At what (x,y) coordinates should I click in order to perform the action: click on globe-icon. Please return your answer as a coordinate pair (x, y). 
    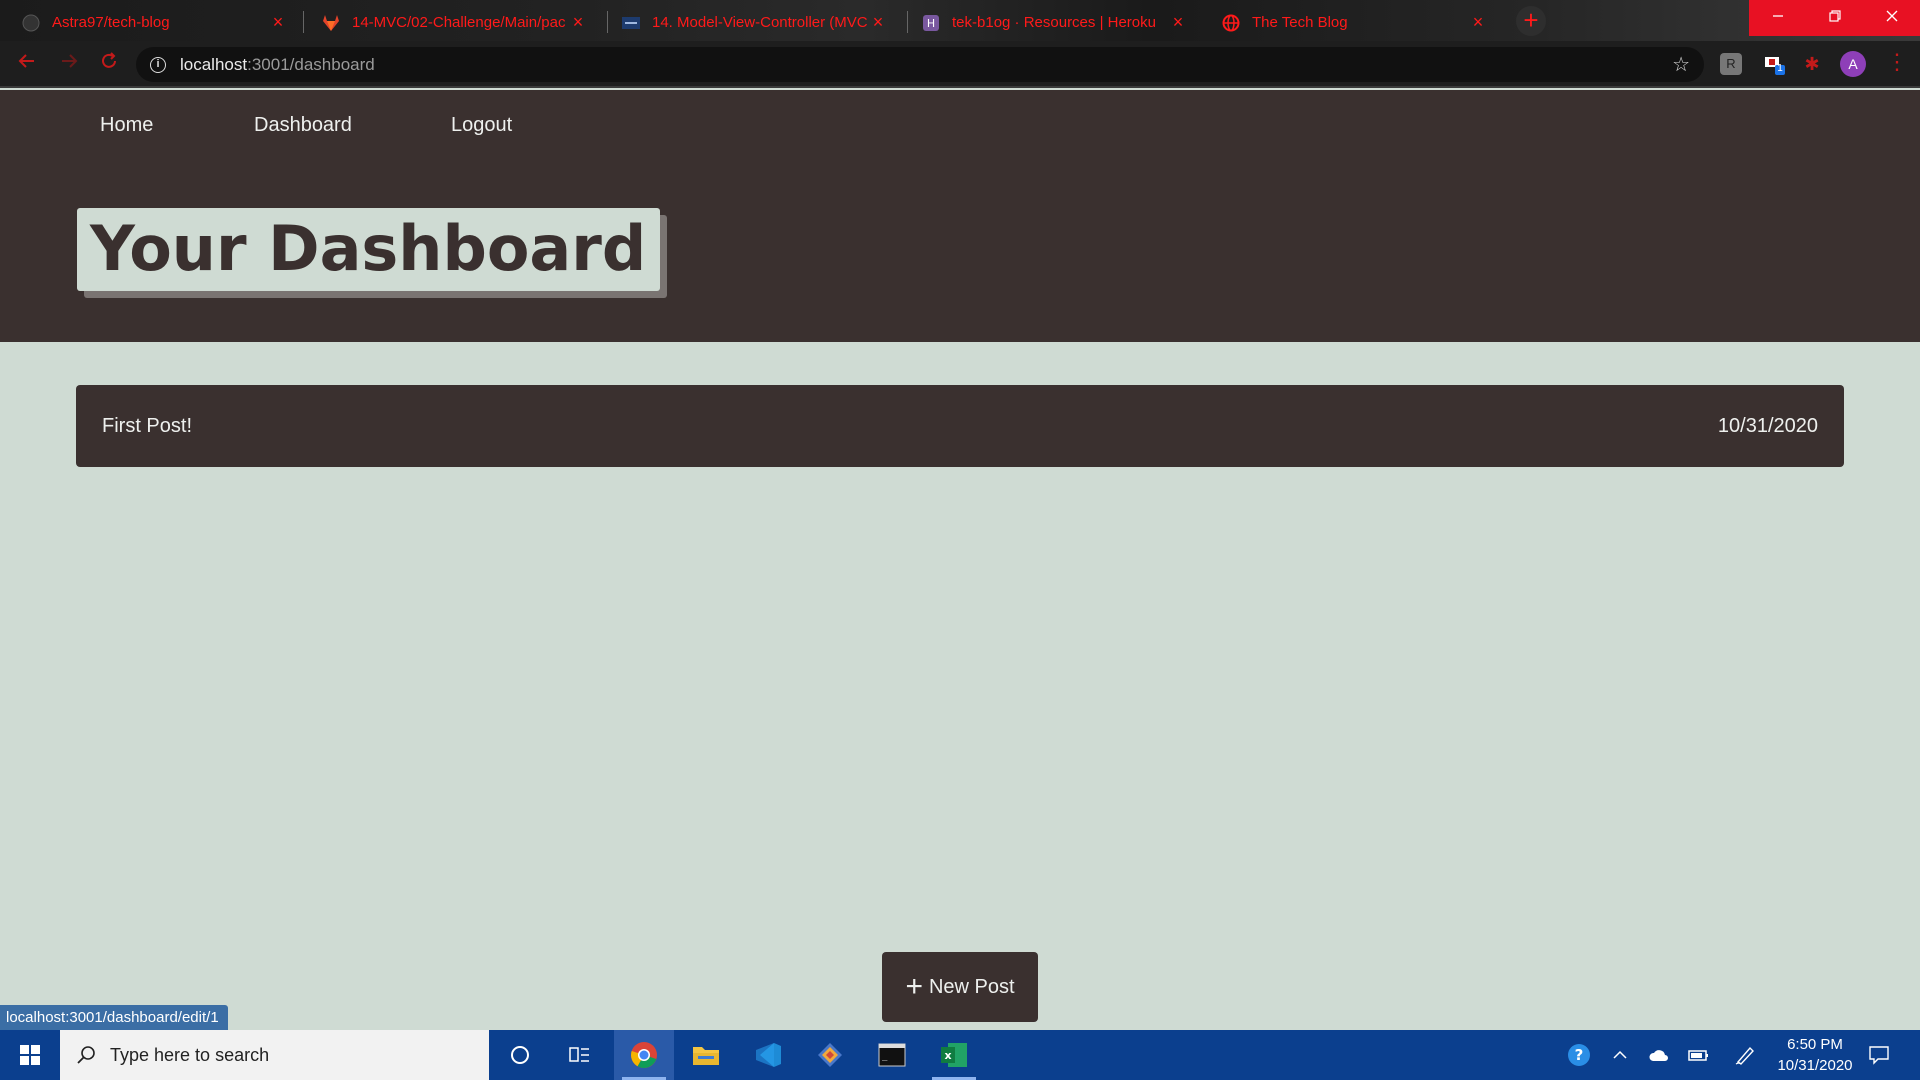
    Looking at the image, I should click on (1231, 23).